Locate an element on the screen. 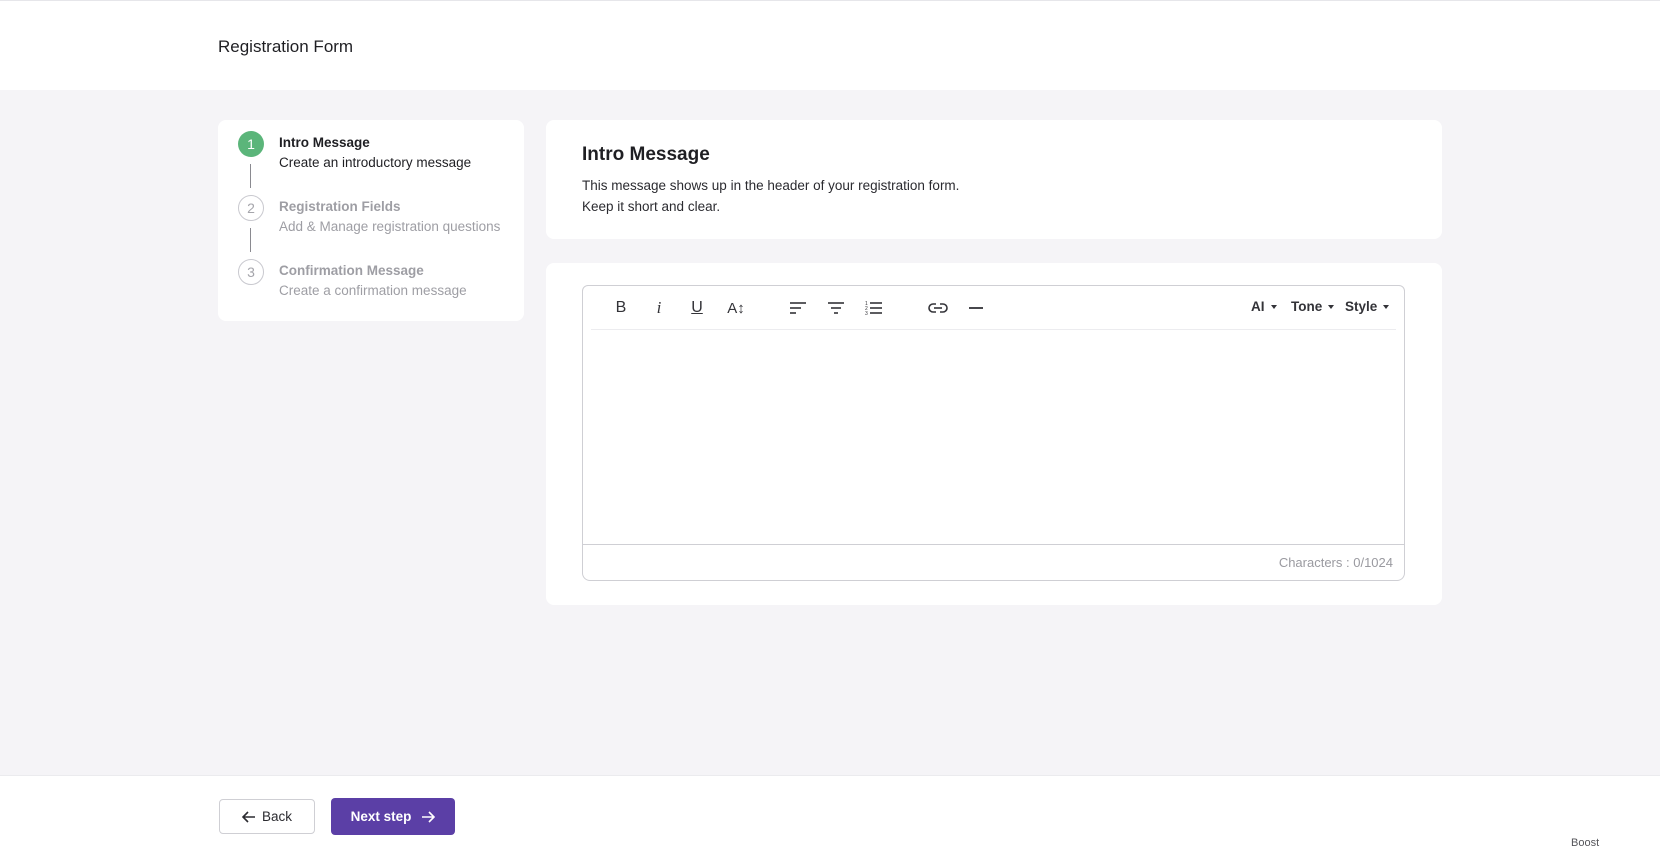 This screenshot has height=854, width=1660. back-button: Back is located at coordinates (267, 816).